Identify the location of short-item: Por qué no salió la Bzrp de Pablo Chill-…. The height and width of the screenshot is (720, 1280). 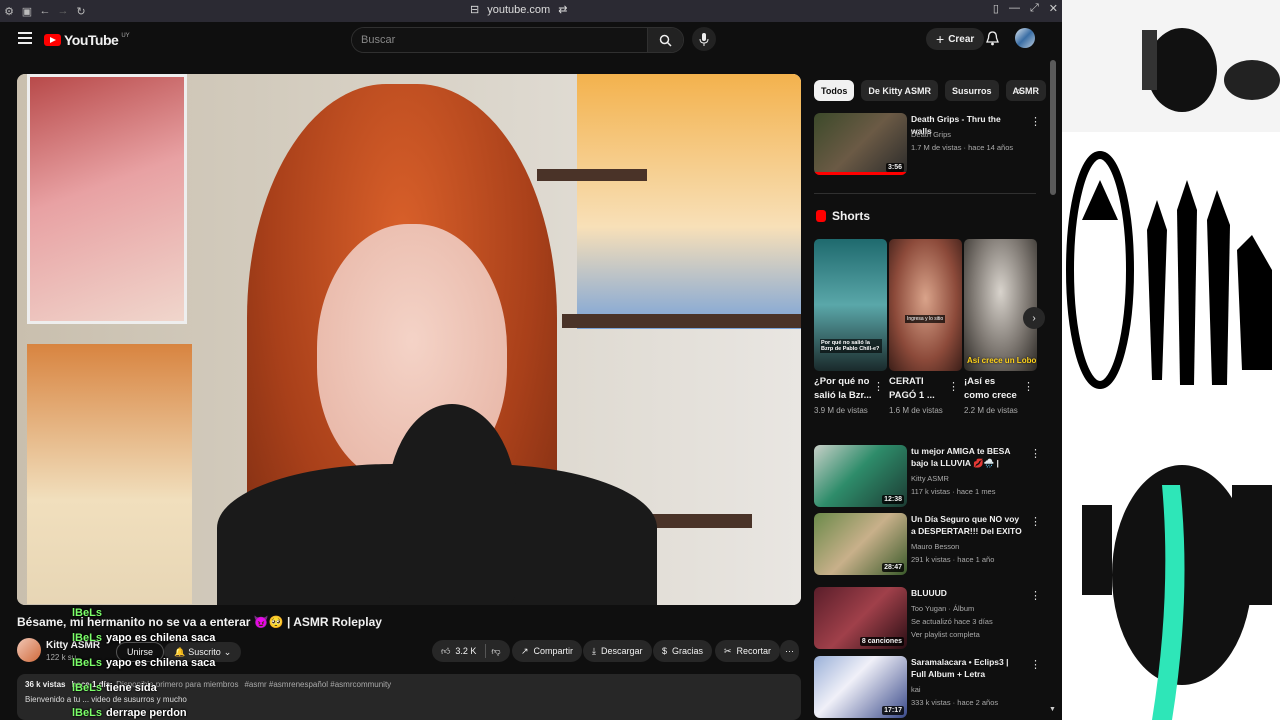
(850, 327).